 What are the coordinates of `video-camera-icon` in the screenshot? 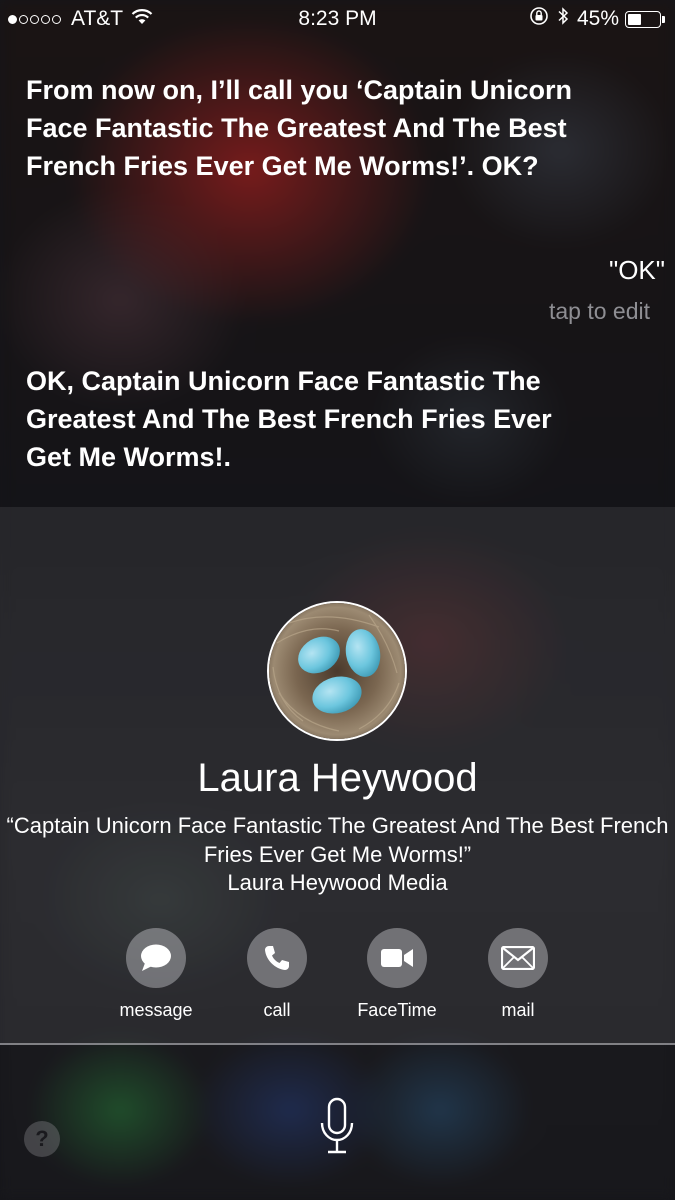 It's located at (397, 958).